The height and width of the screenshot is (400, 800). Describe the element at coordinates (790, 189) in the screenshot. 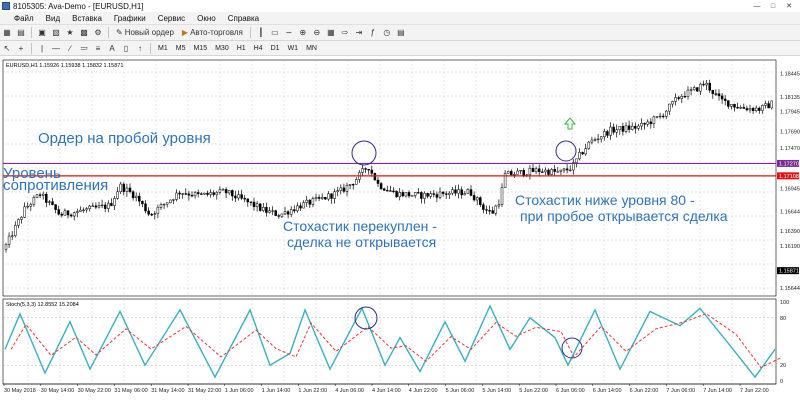

I see `price-axis-label: 1.16945` at that location.